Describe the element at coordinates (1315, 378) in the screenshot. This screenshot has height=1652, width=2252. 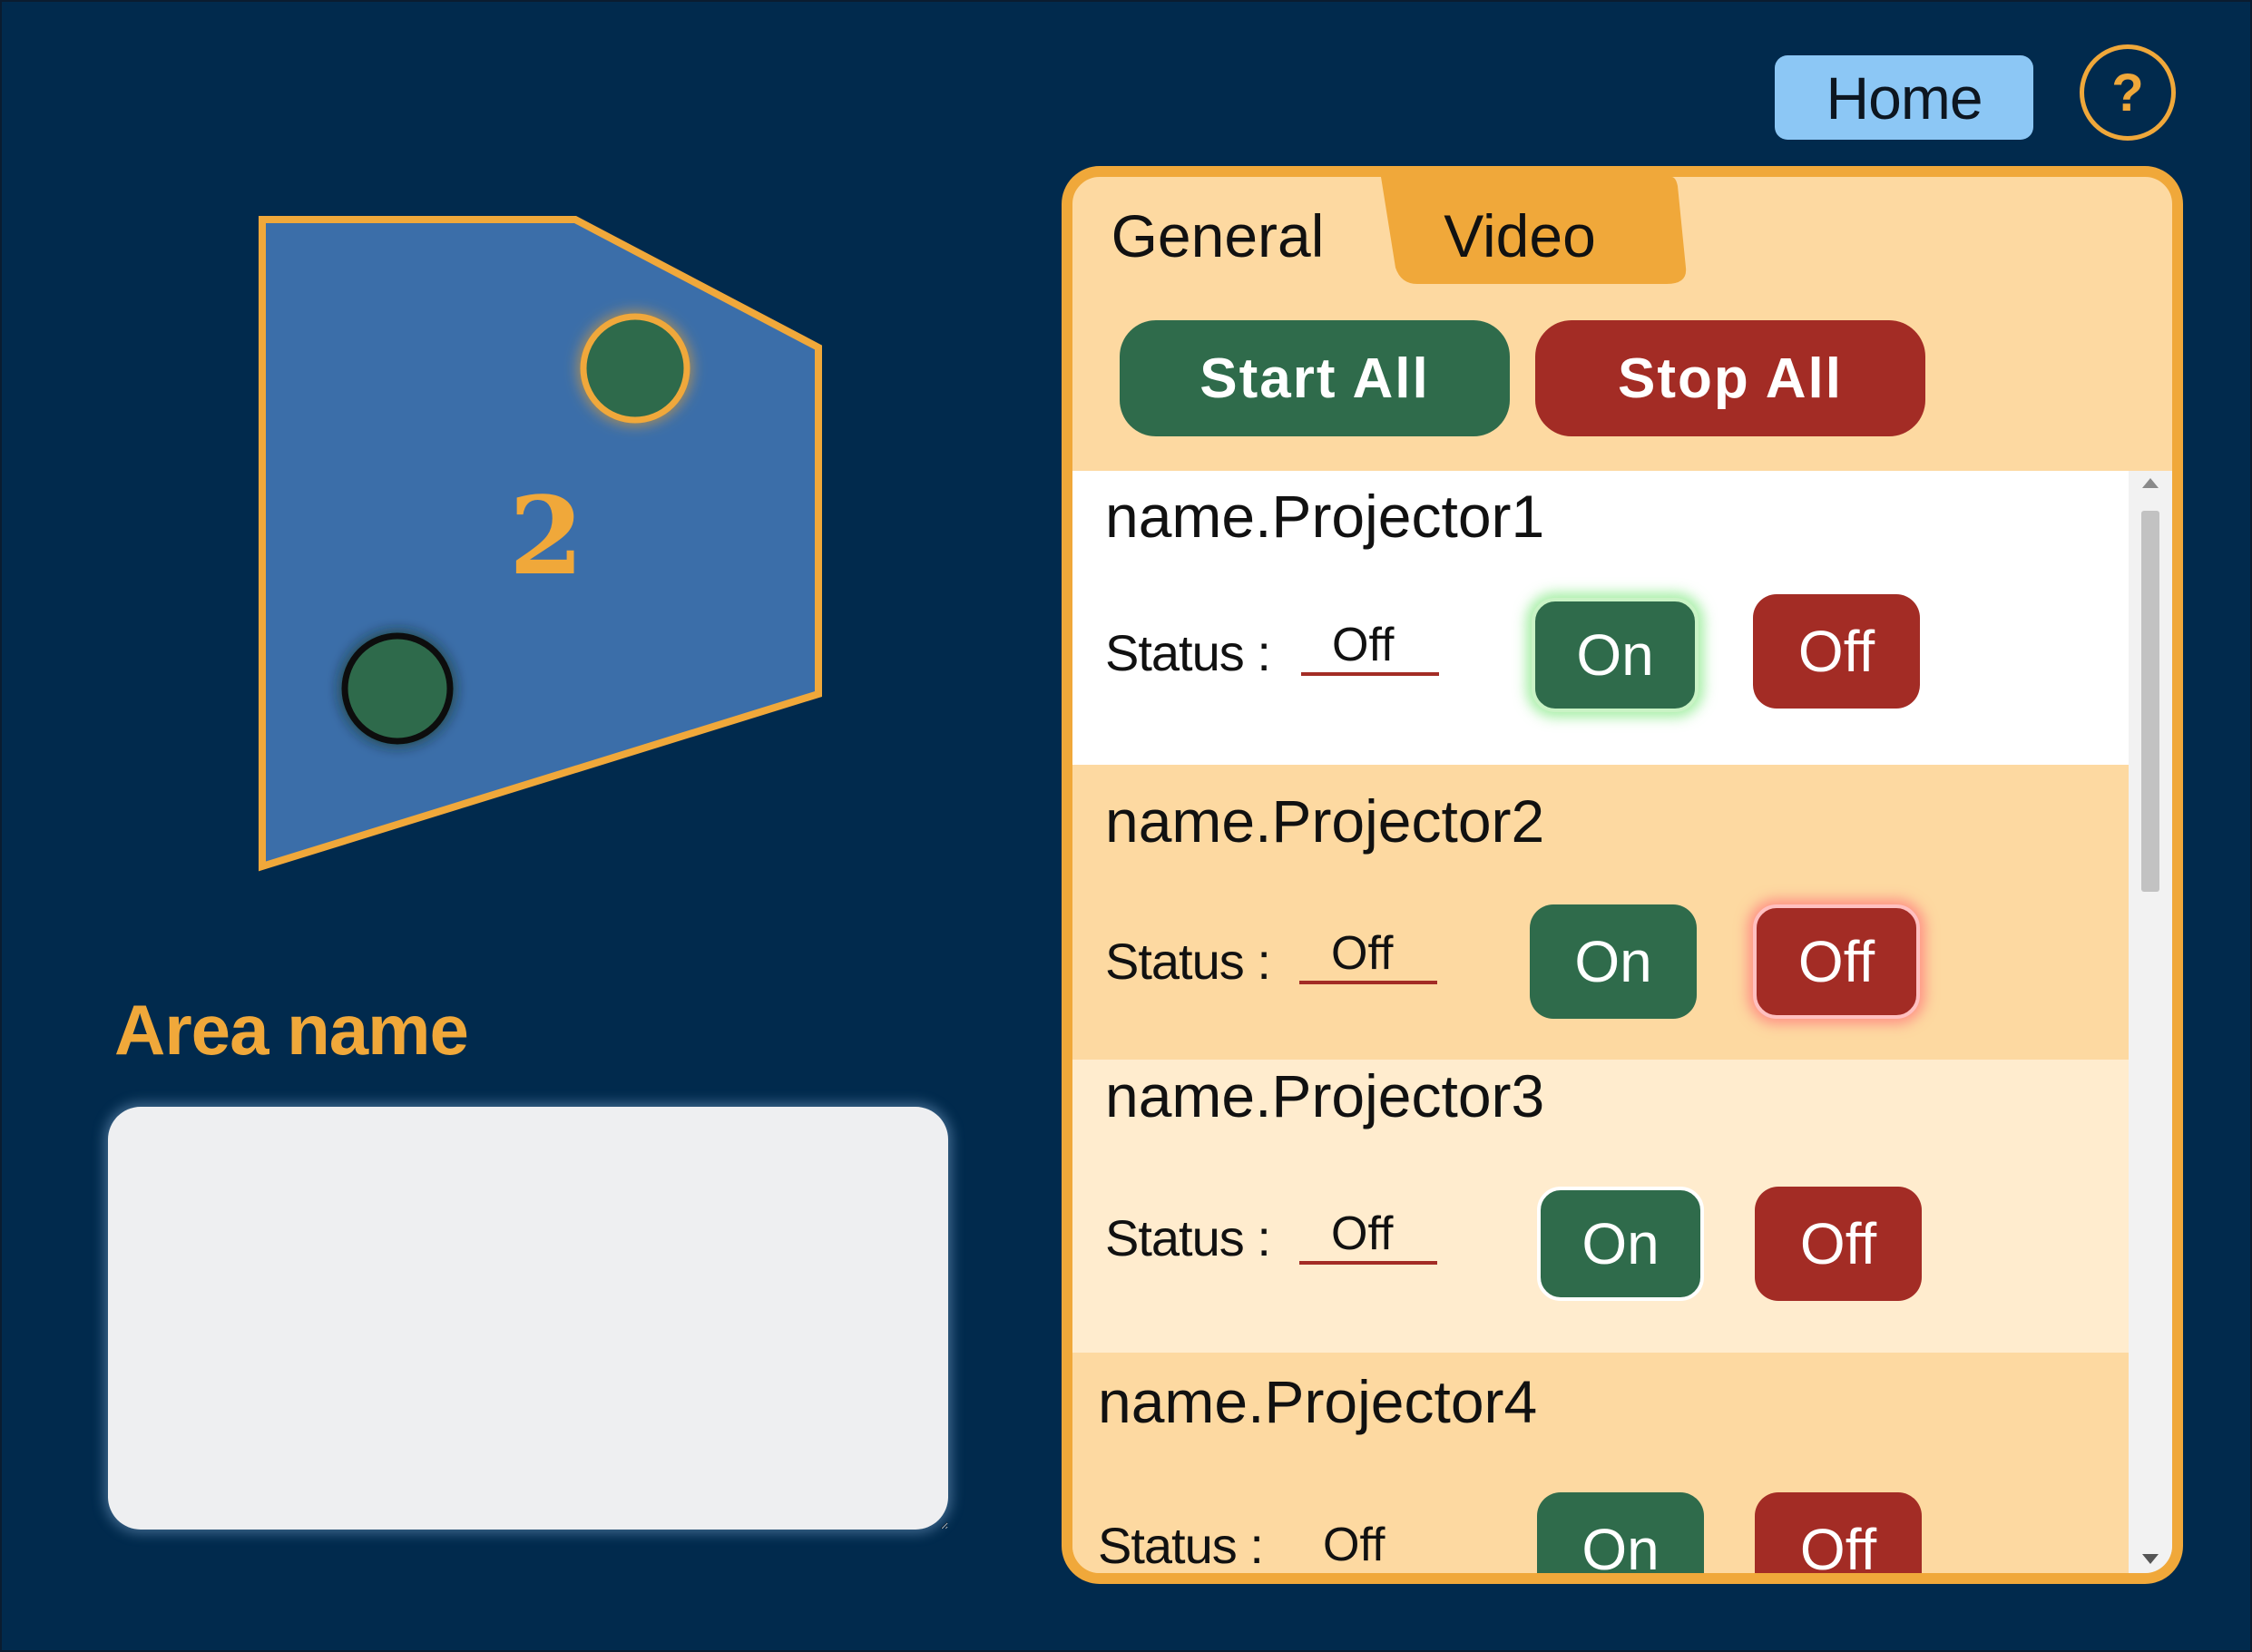
I see `start-all-button: Start All` at that location.